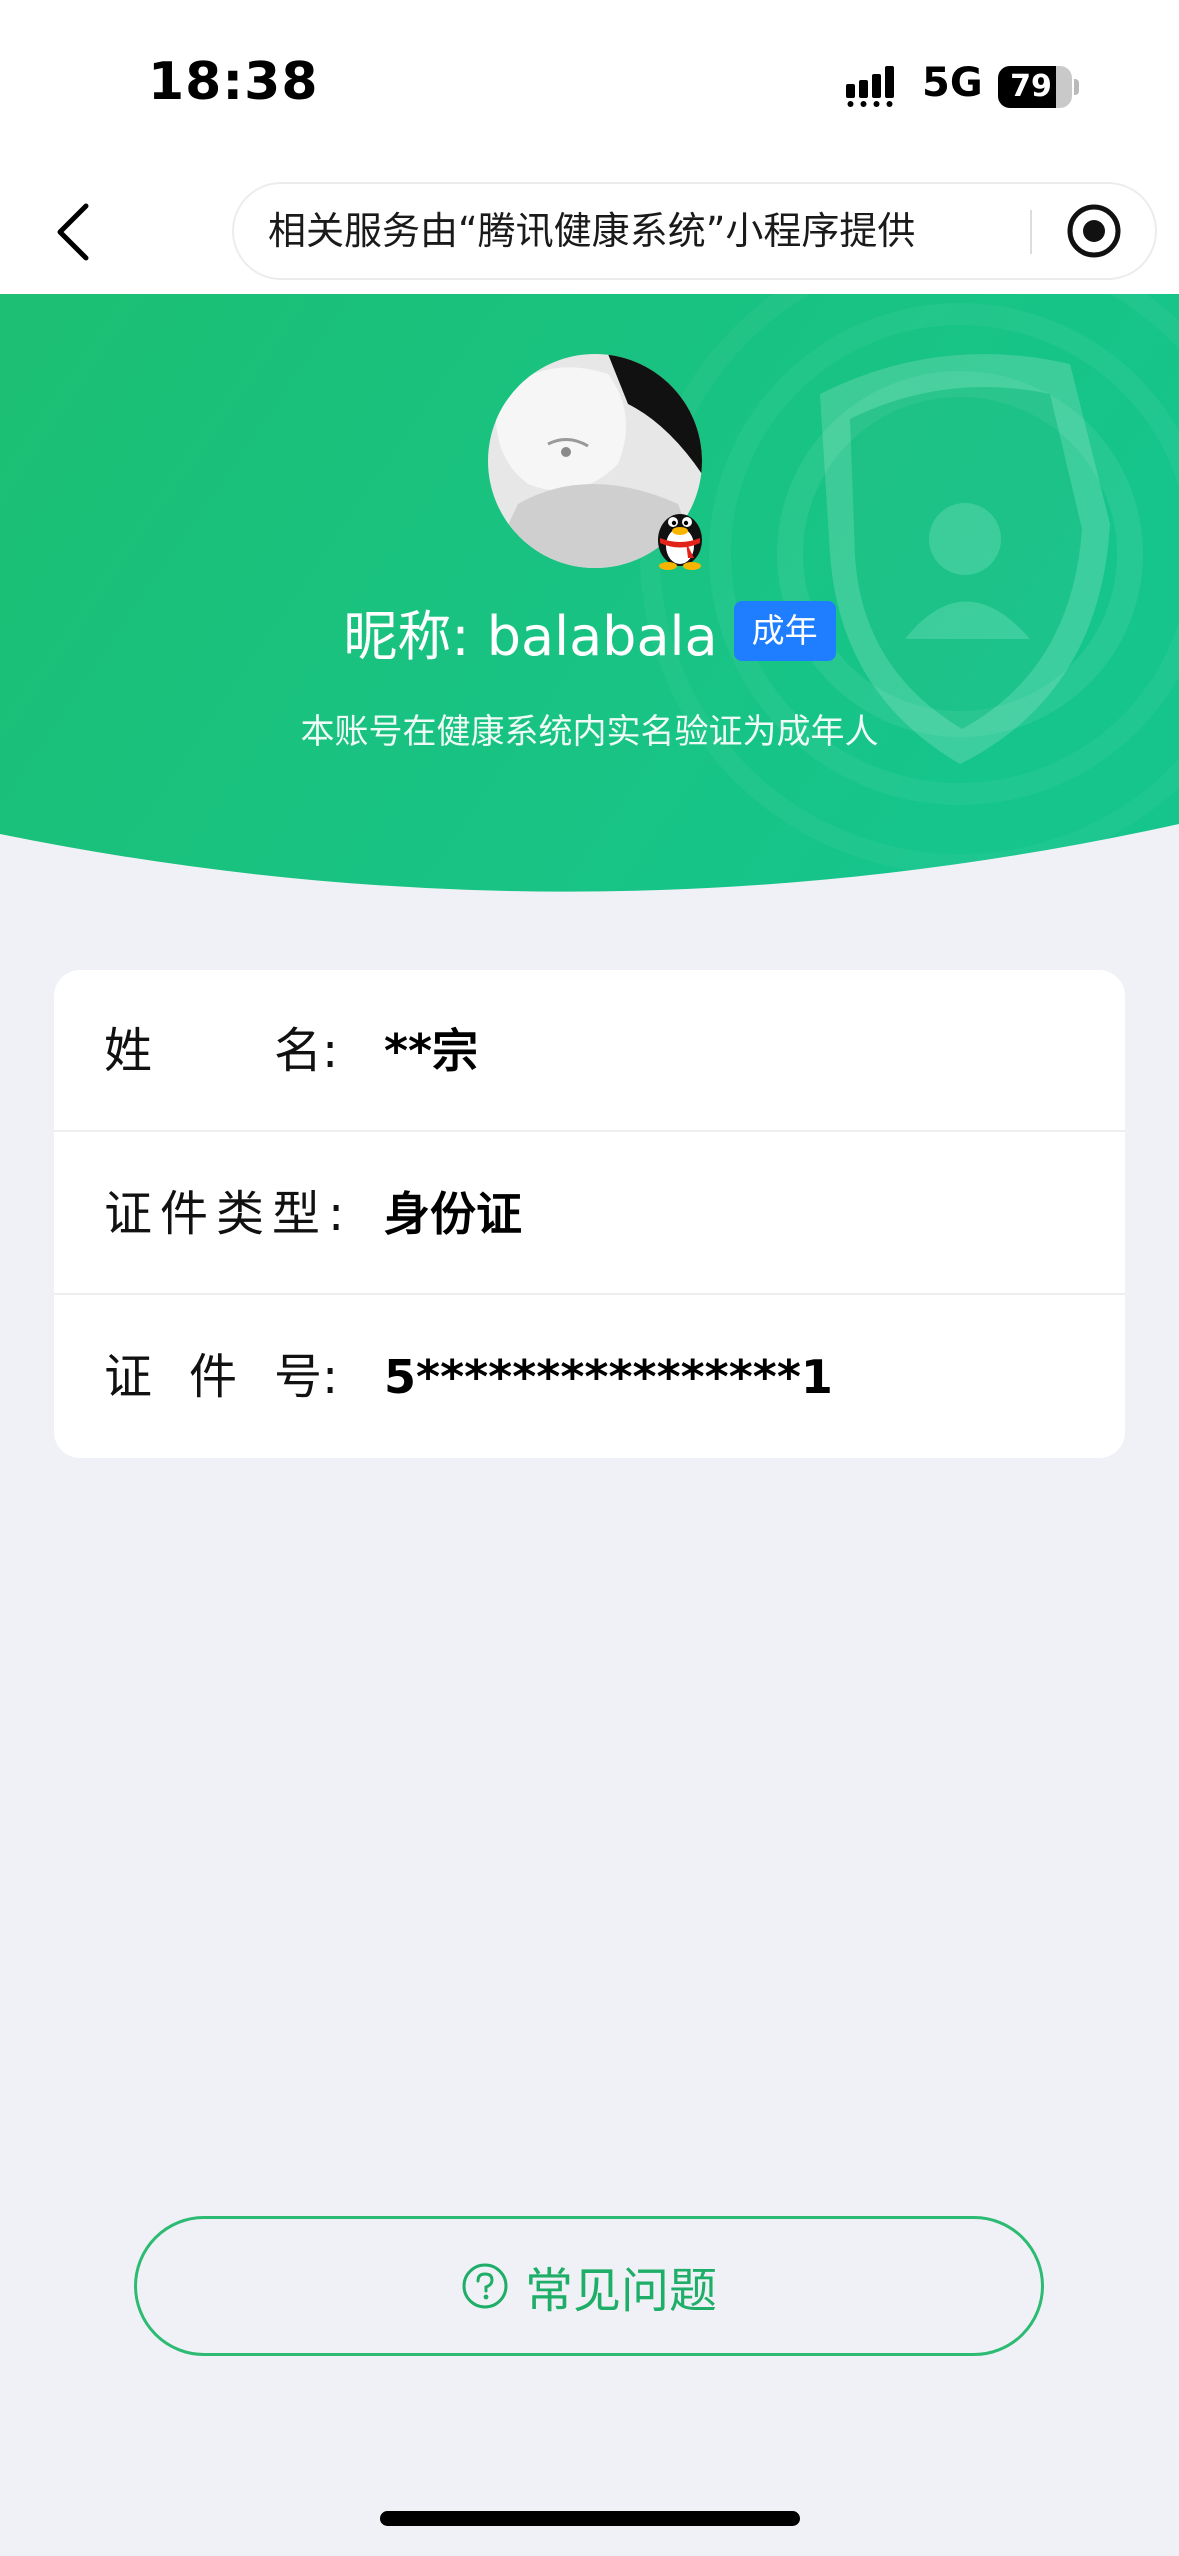  I want to click on id-number-label-char: 证, so click(128, 1377).